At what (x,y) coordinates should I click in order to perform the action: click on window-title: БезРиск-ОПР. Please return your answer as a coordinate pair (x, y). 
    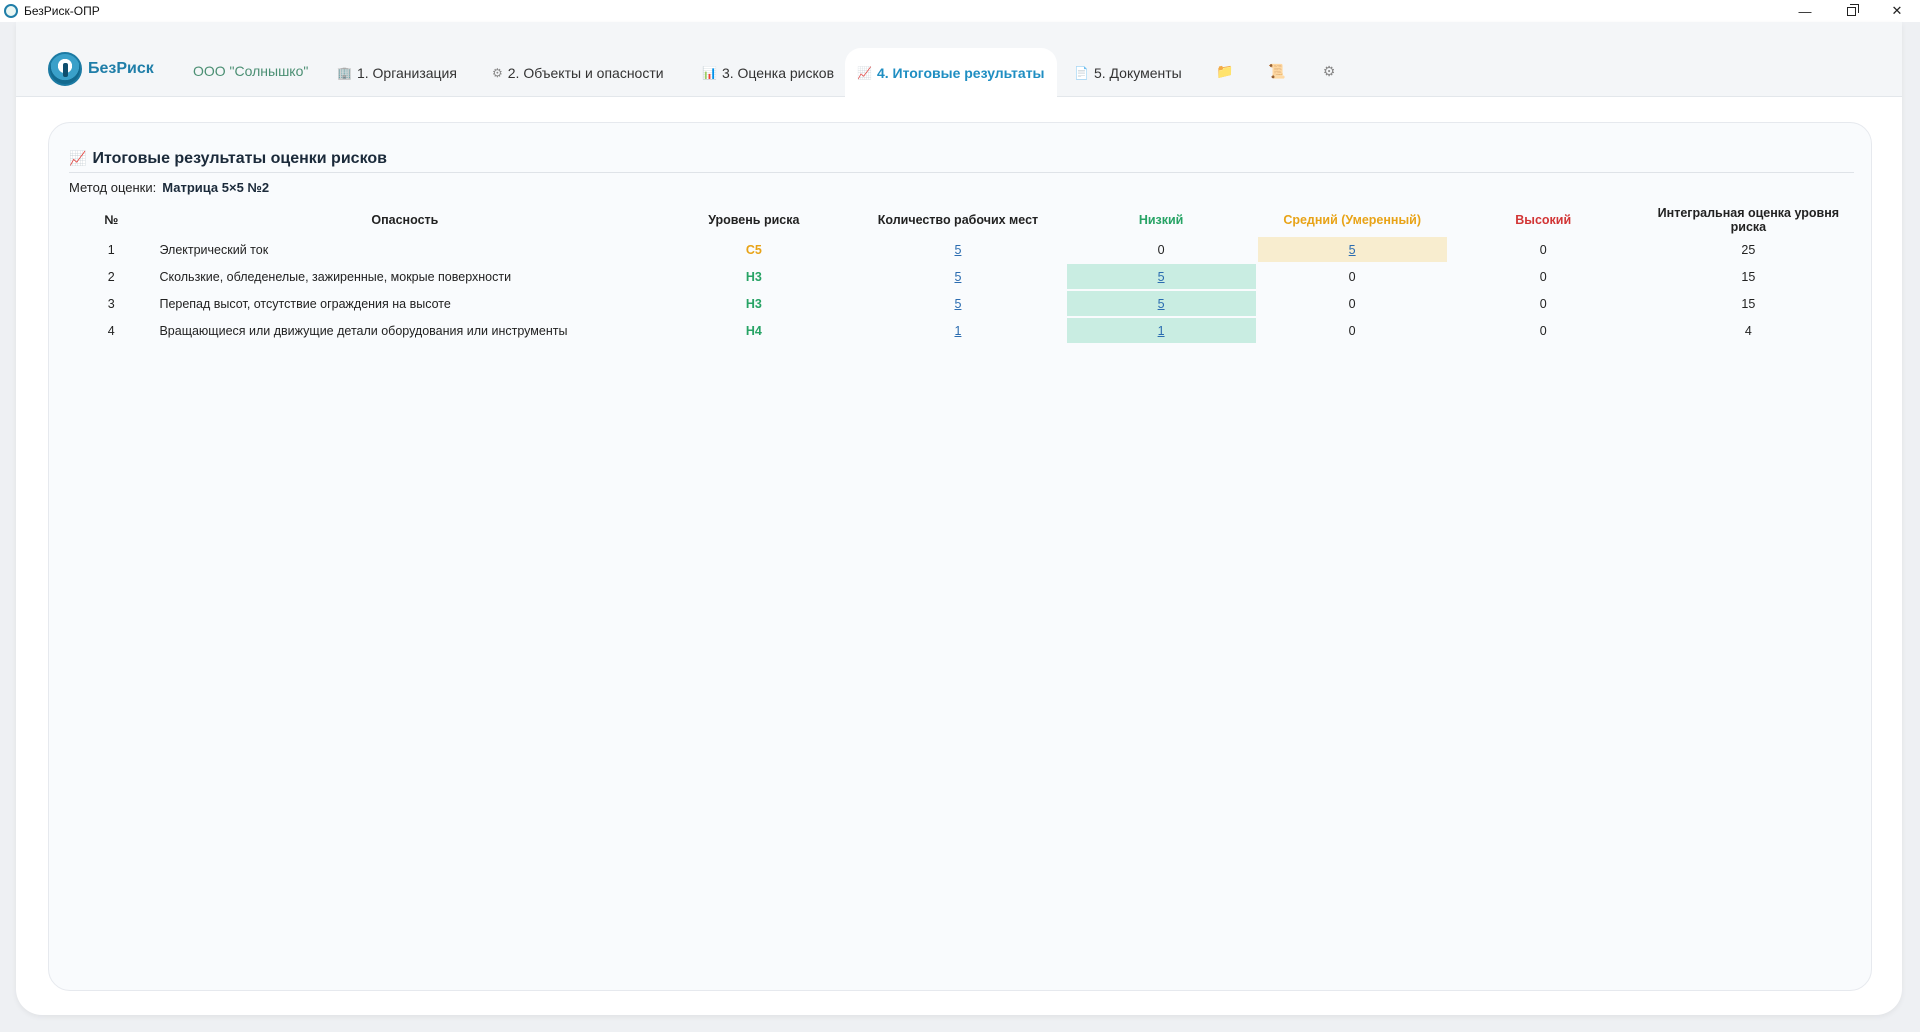
    Looking at the image, I should click on (62, 11).